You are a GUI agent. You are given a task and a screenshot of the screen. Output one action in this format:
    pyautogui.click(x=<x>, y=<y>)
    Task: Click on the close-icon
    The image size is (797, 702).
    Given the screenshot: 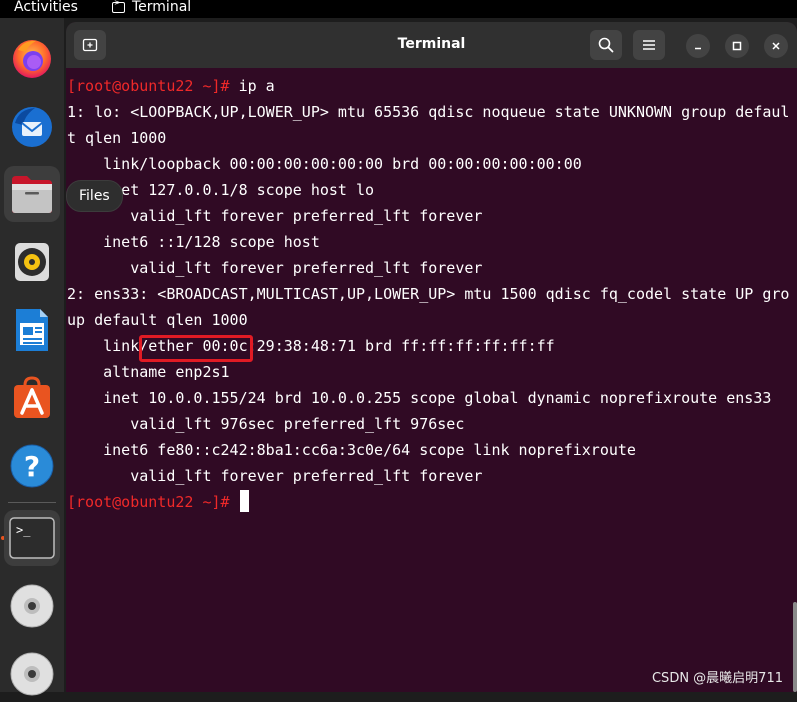 What is the action you would take?
    pyautogui.click(x=776, y=46)
    